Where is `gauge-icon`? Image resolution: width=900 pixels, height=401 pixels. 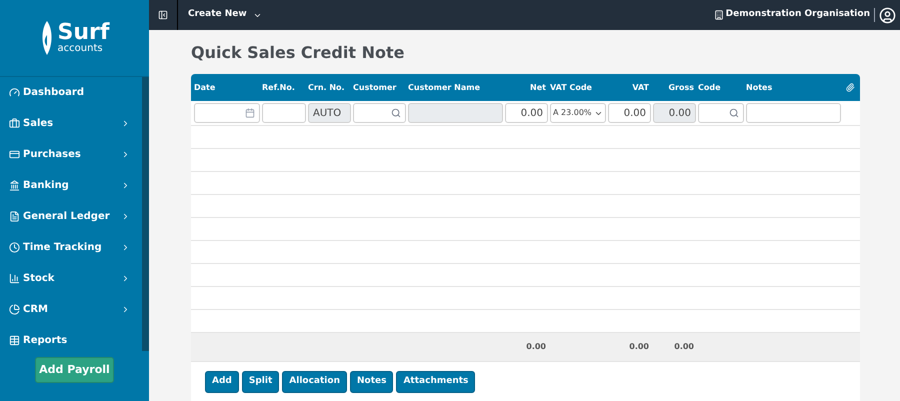 gauge-icon is located at coordinates (14, 92).